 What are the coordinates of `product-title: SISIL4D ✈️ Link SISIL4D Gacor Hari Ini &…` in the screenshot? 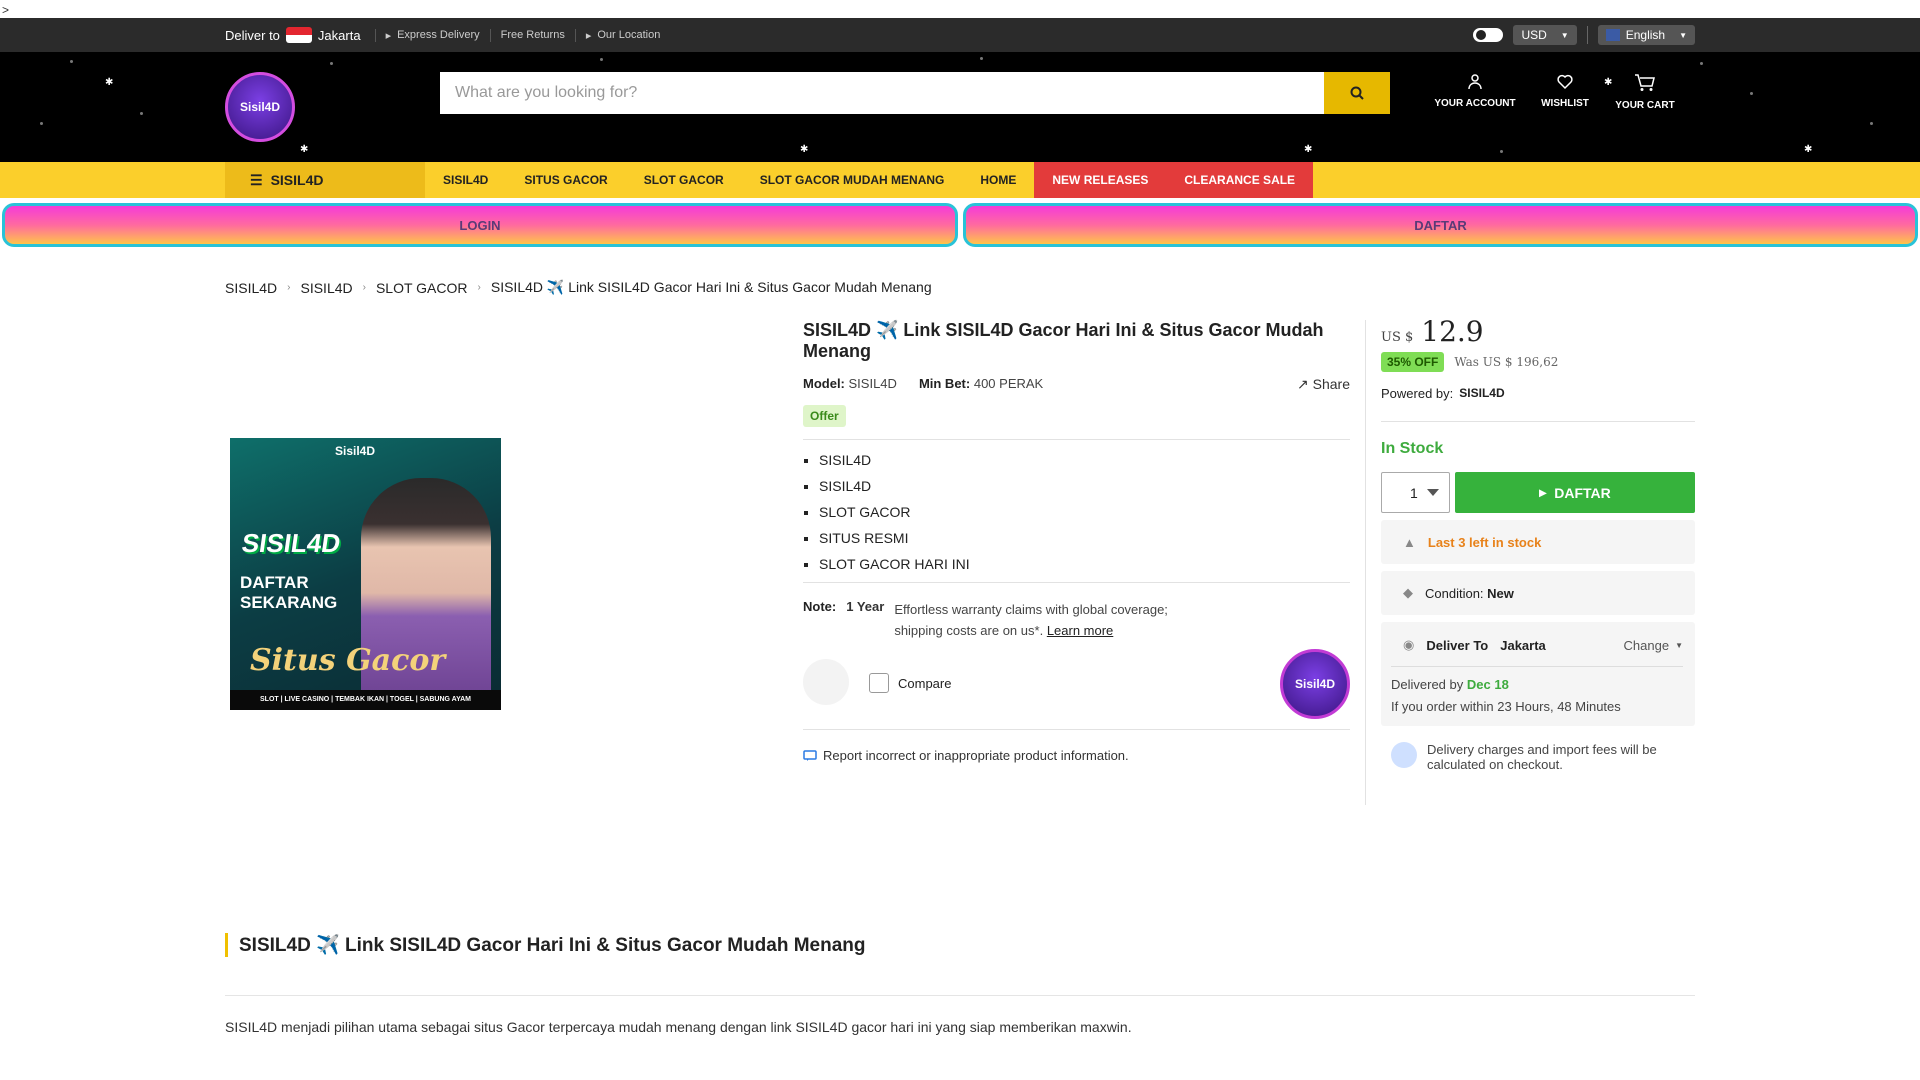 It's located at (1063, 340).